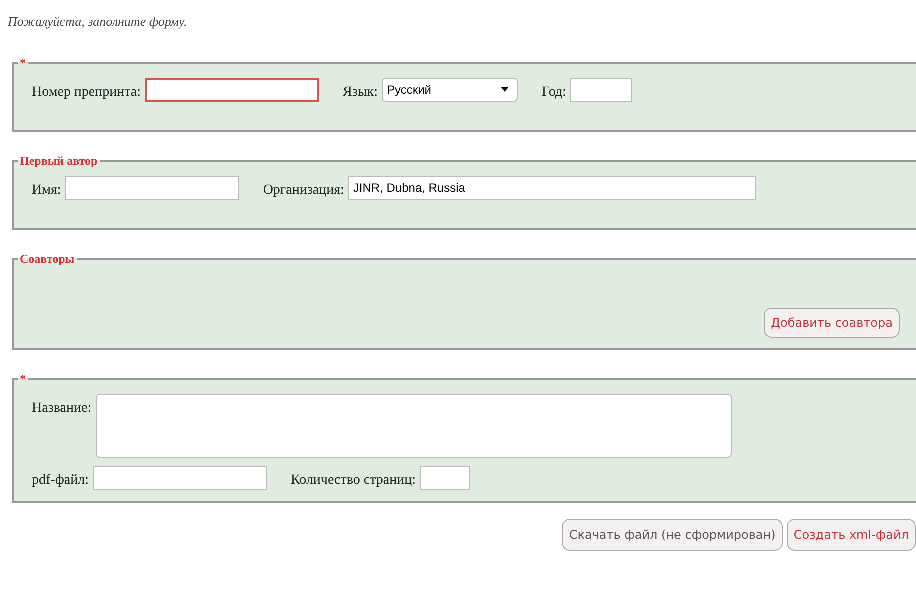  I want to click on add-coauthor-button: Добавить соавтора, so click(832, 323).